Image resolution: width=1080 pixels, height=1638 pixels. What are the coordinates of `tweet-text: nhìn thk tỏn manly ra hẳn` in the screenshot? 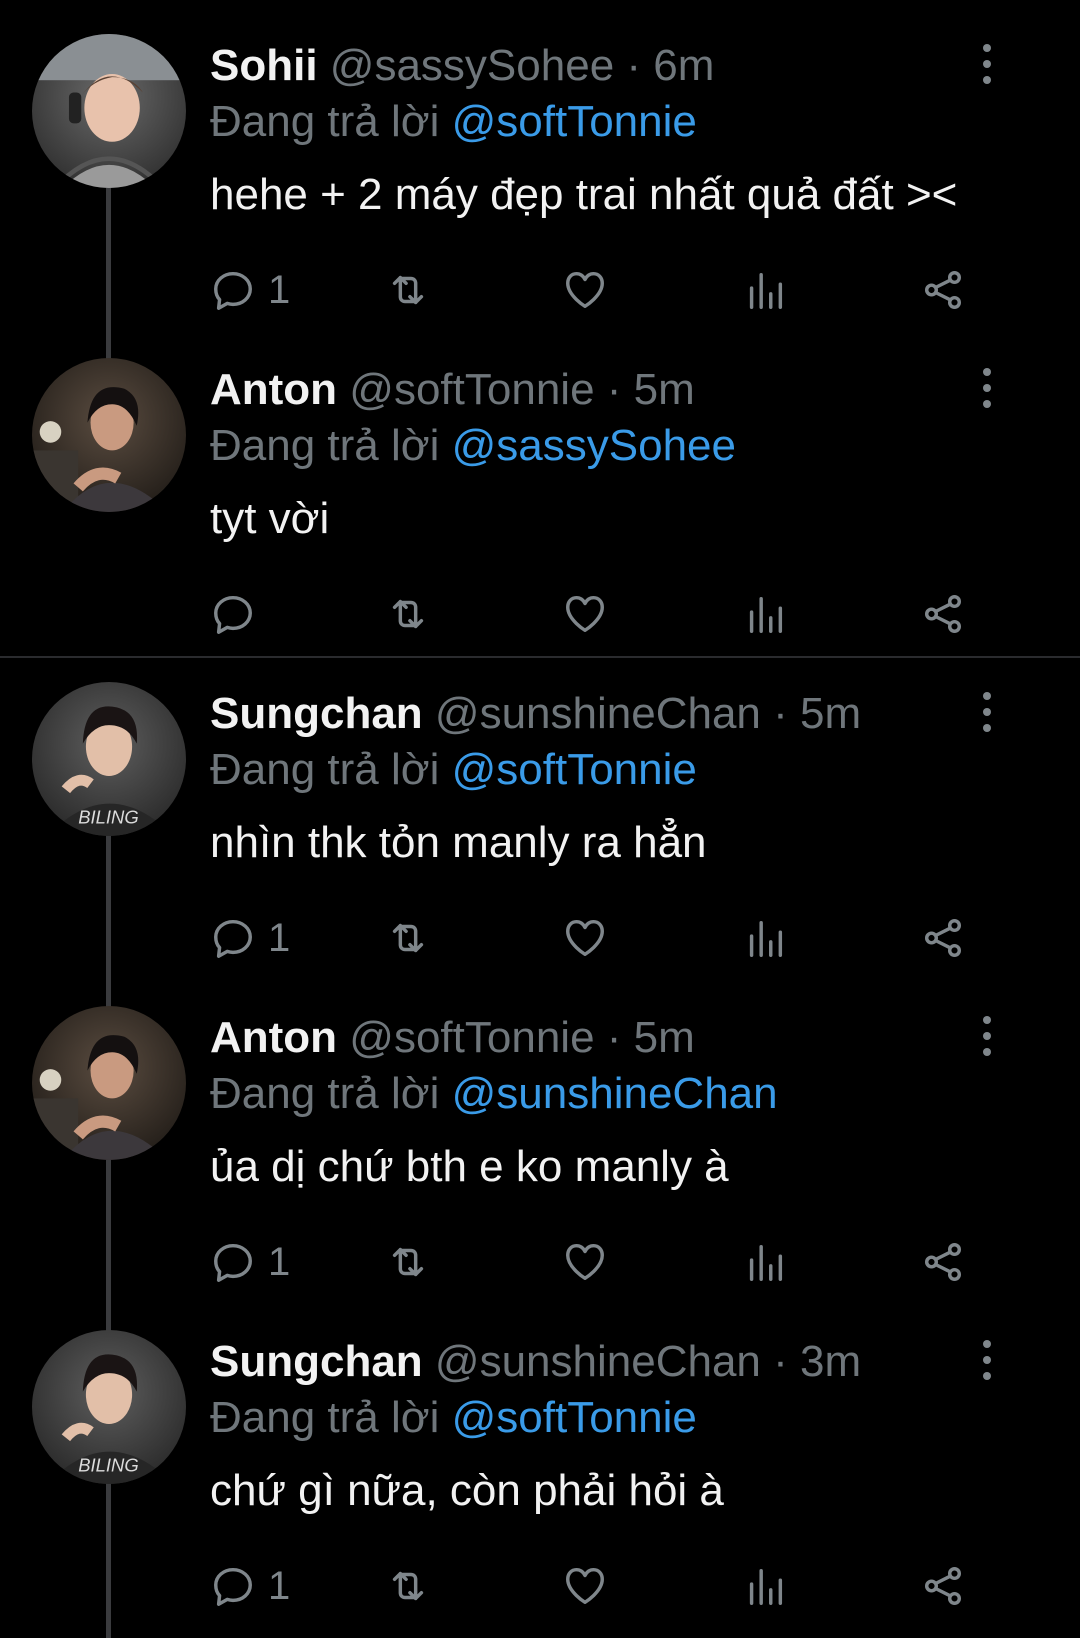 It's located at (458, 842).